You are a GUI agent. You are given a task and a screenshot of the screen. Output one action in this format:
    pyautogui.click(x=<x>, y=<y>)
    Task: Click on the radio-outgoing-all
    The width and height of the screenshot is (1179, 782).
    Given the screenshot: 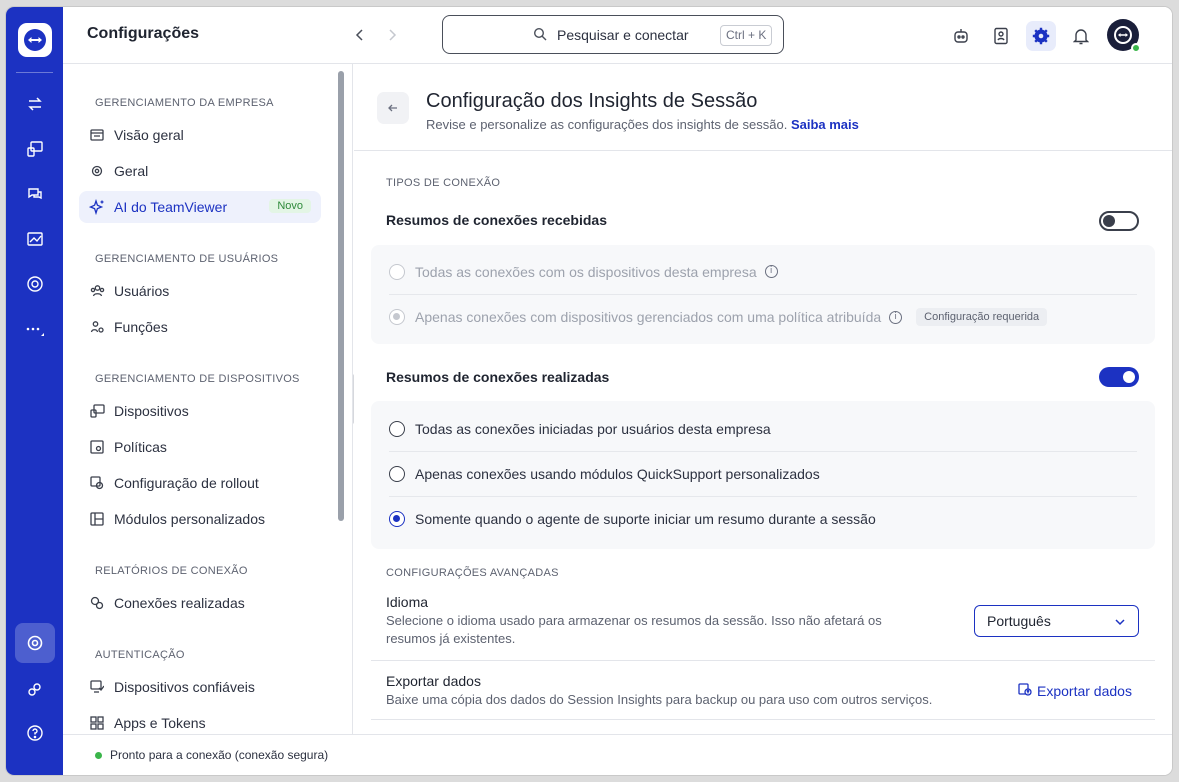 What is the action you would take?
    pyautogui.click(x=397, y=428)
    